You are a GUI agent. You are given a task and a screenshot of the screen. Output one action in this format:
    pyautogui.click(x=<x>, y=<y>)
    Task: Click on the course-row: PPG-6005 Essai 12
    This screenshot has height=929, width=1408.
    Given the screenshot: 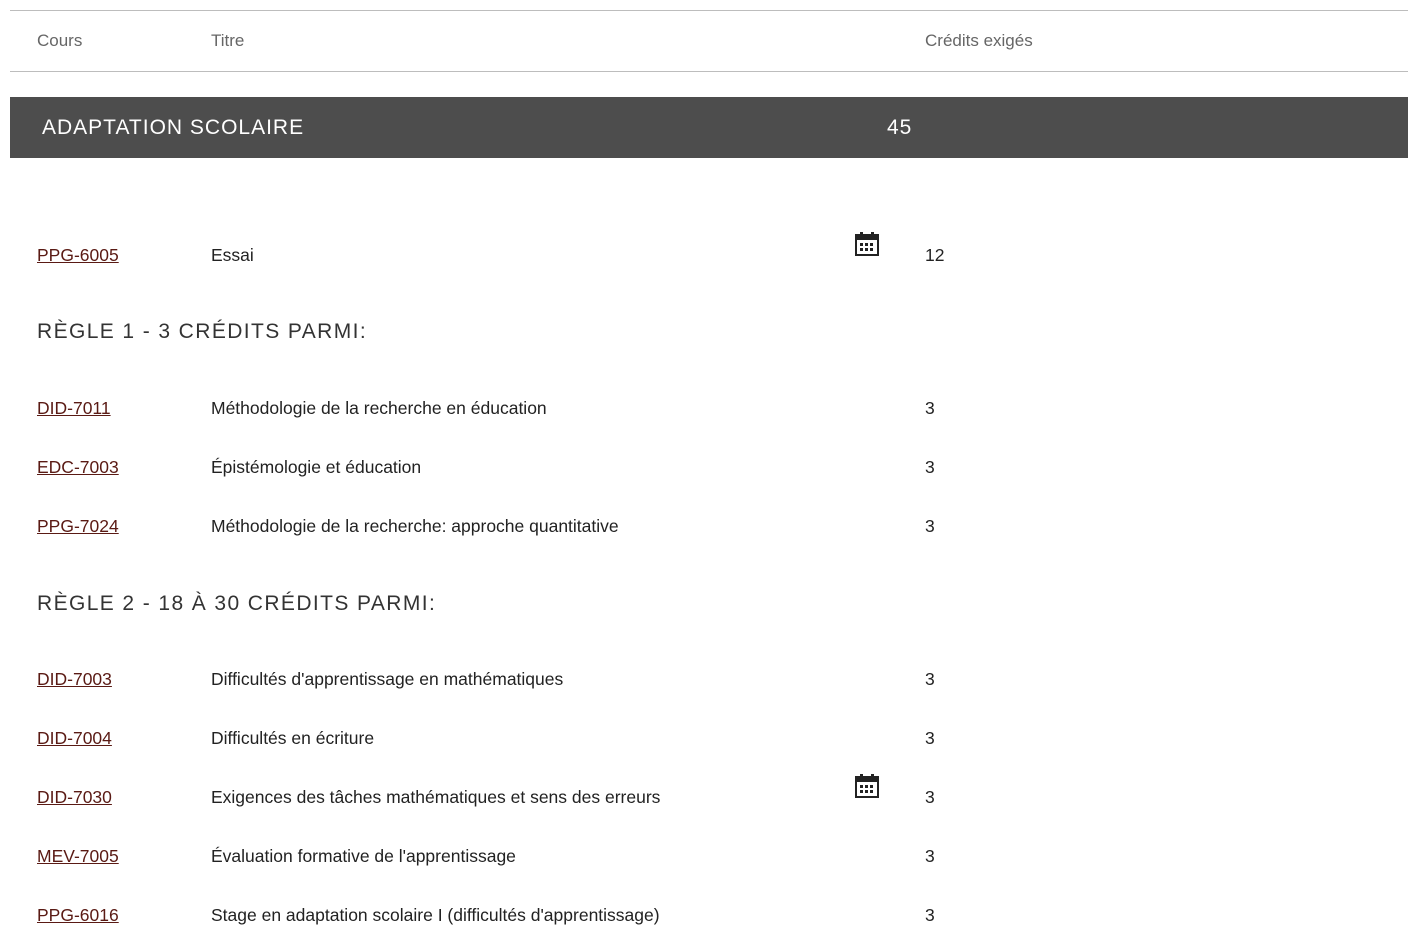 What is the action you would take?
    pyautogui.click(x=704, y=250)
    